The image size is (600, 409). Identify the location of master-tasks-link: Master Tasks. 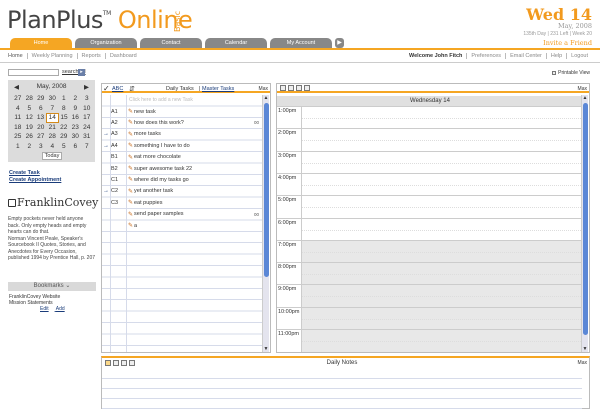
(218, 89).